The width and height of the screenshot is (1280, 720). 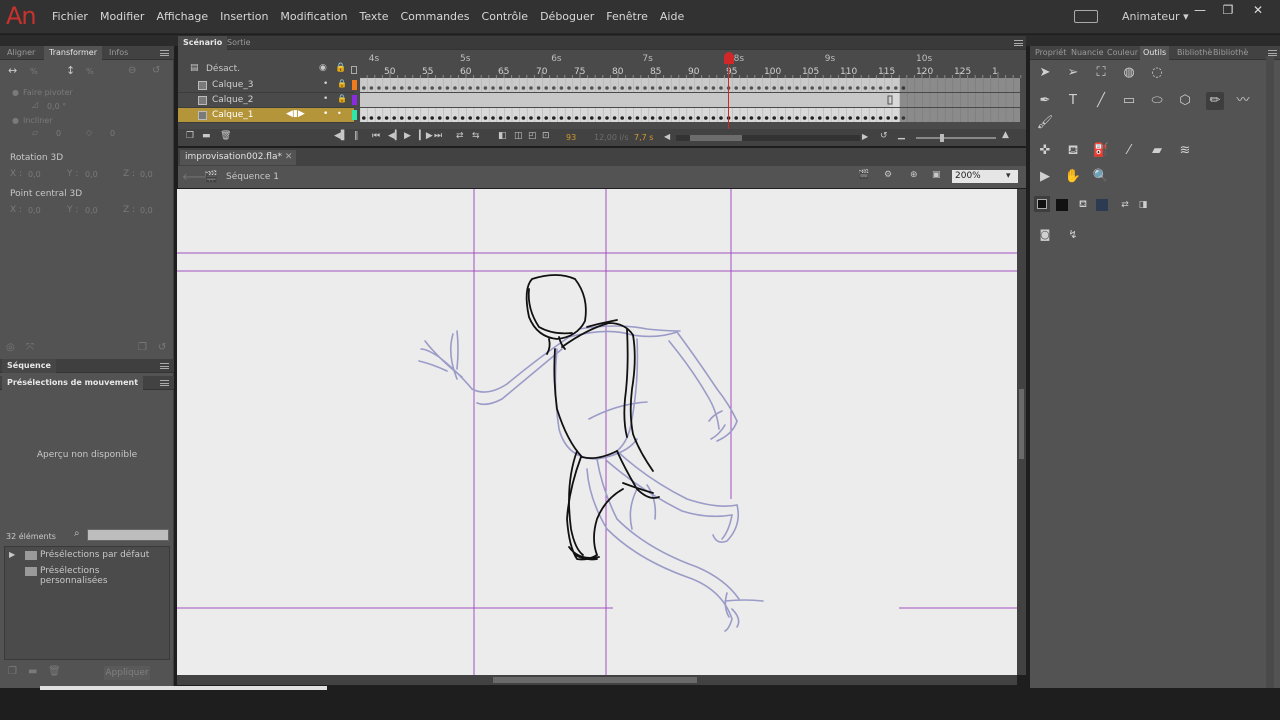 I want to click on edit-scene-icon: 🎬, so click(x=863, y=175).